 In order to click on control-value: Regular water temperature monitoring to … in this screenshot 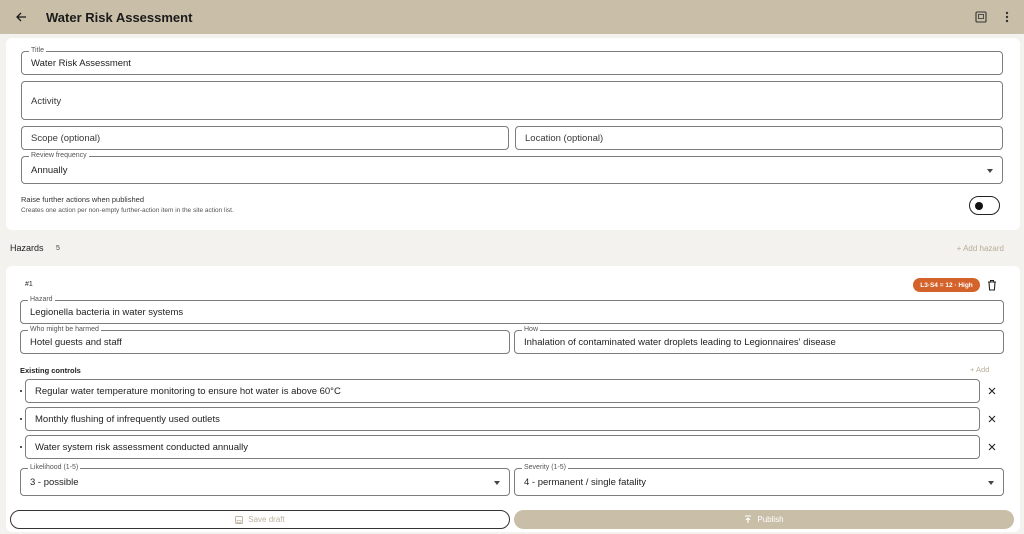, I will do `click(188, 391)`.